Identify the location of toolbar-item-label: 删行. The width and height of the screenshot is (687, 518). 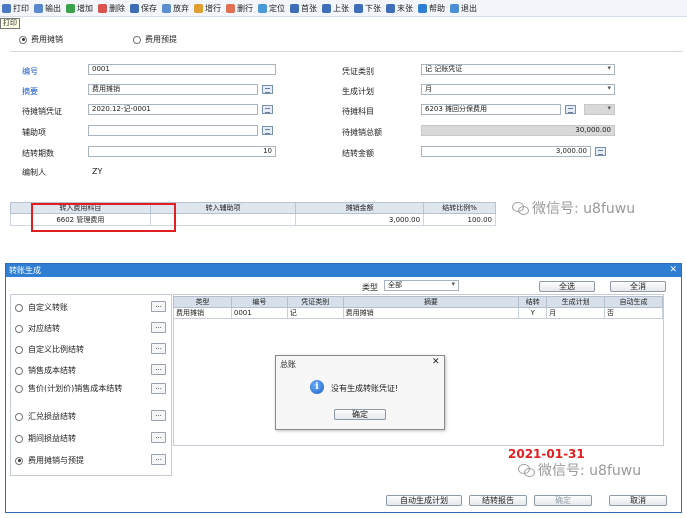
(245, 8).